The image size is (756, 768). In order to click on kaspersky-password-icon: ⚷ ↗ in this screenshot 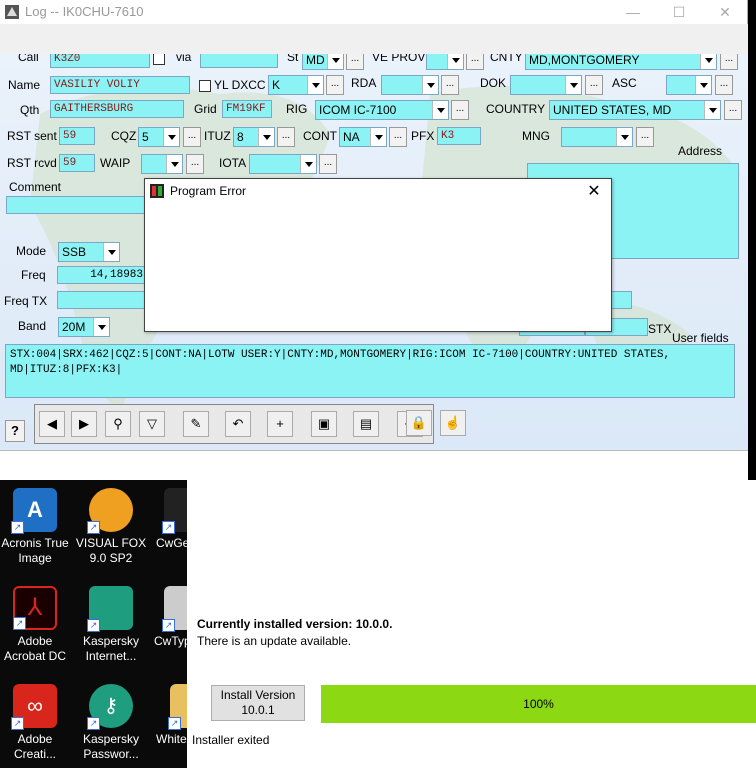, I will do `click(110, 707)`.